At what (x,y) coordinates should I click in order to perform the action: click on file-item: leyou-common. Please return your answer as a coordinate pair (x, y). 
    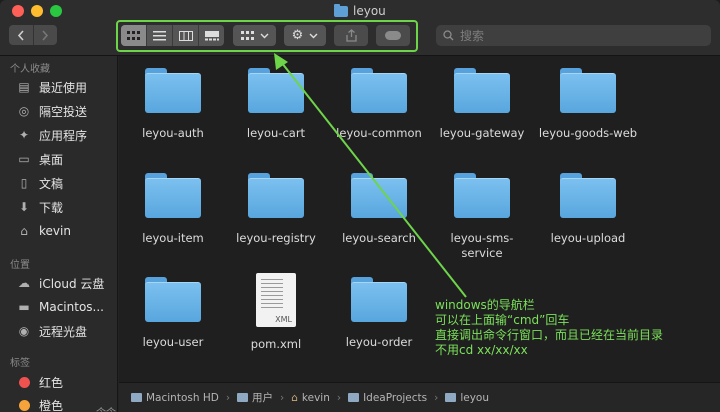
    Looking at the image, I should click on (379, 104).